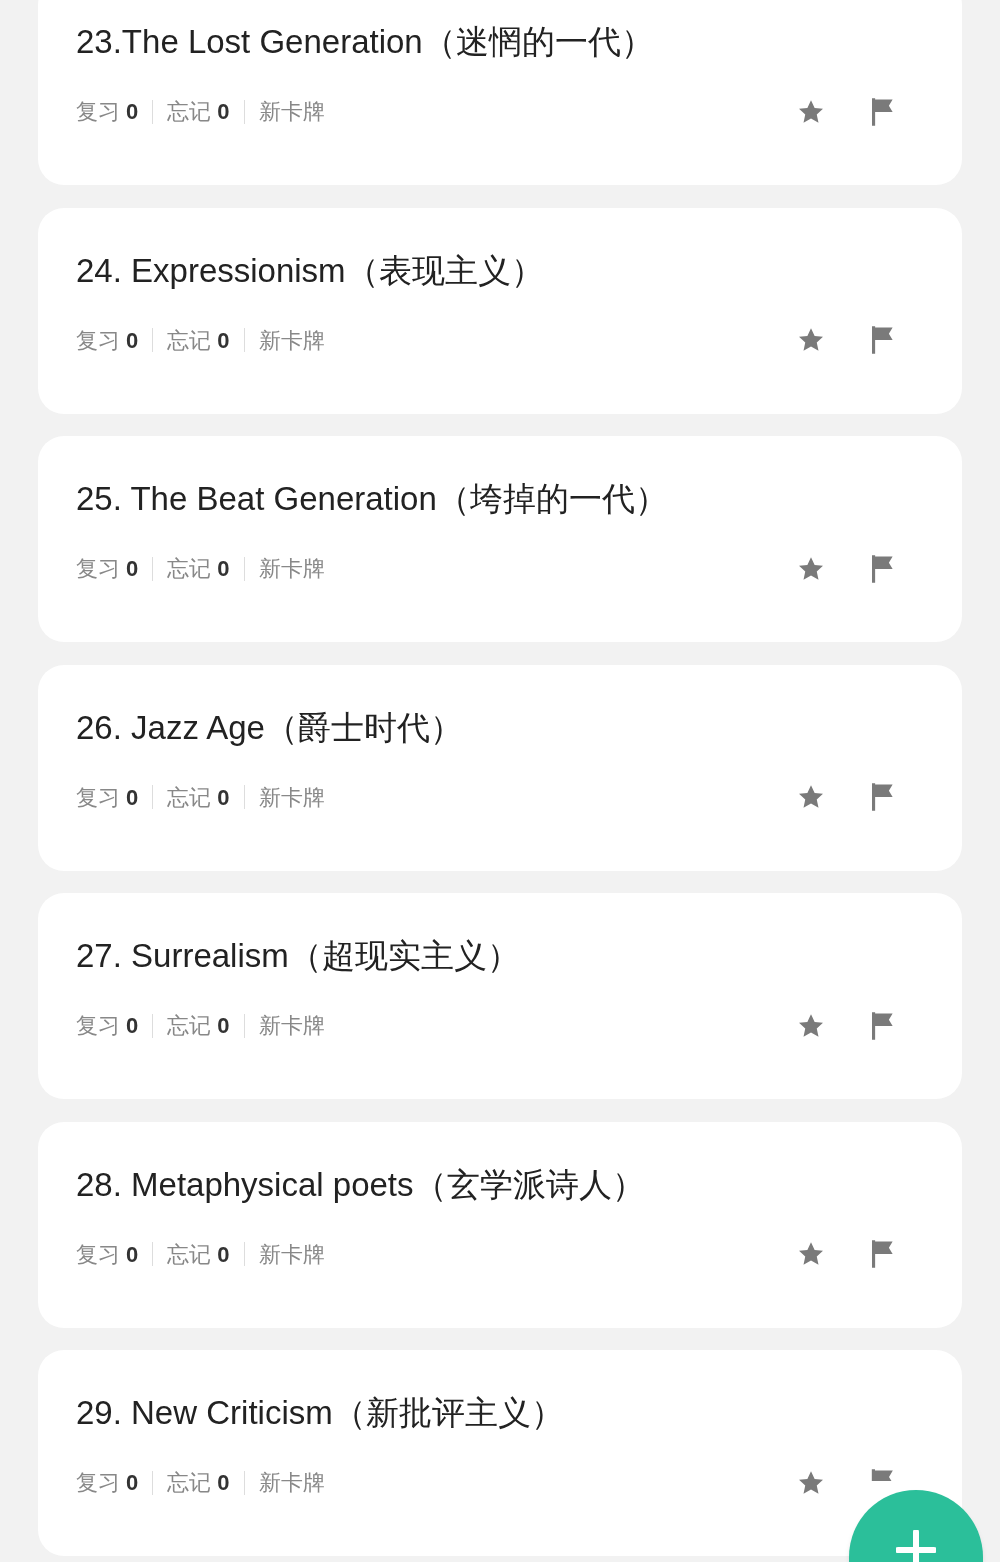 The height and width of the screenshot is (1562, 1000). Describe the element at coordinates (500, 539) in the screenshot. I see `deck-card: 25. The Beat Generation（垮掉的一代） 复习 0 忘记 0 新卡牌` at that location.